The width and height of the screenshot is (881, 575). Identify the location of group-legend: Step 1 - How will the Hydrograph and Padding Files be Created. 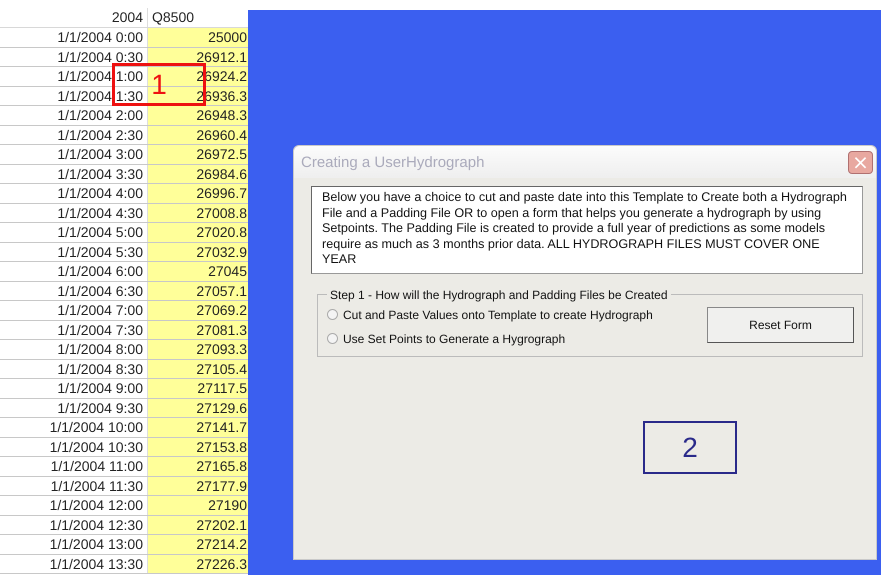
(499, 295).